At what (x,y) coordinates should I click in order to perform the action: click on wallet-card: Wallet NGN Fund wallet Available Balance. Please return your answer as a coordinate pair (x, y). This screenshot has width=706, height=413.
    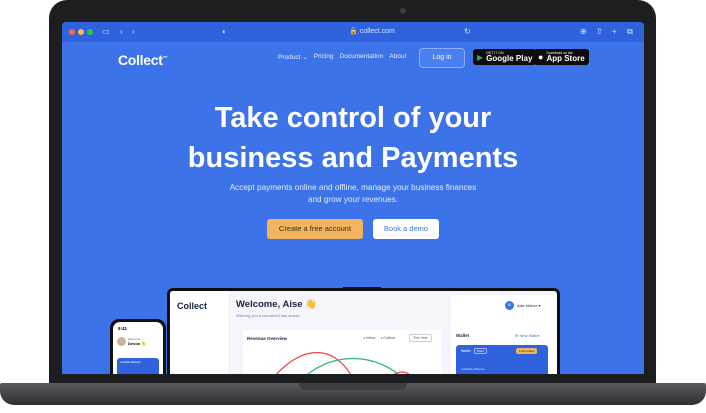
    Looking at the image, I should click on (502, 359).